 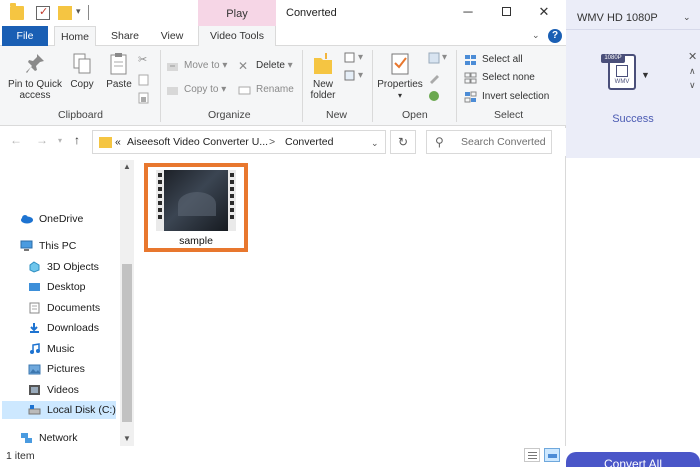 I want to click on move-to-label: Move to, so click(x=202, y=65).